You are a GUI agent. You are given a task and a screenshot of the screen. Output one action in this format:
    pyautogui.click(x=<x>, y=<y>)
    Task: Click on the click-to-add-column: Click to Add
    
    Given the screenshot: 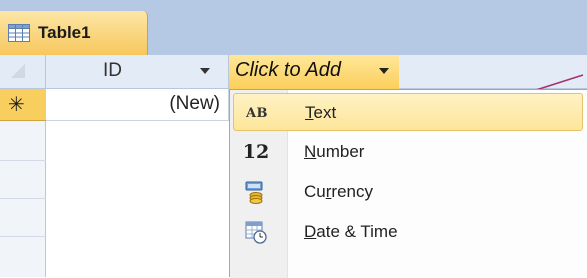 What is the action you would take?
    pyautogui.click(x=314, y=72)
    